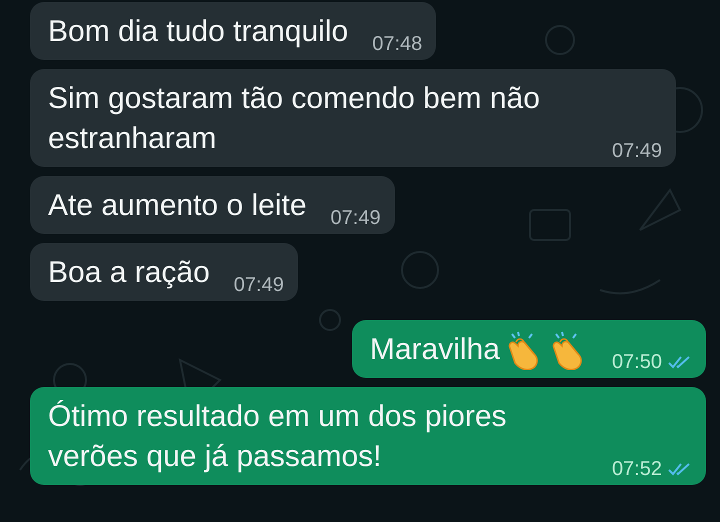 The image size is (720, 522). Describe the element at coordinates (129, 273) in the screenshot. I see `message-text: Boa a ração` at that location.